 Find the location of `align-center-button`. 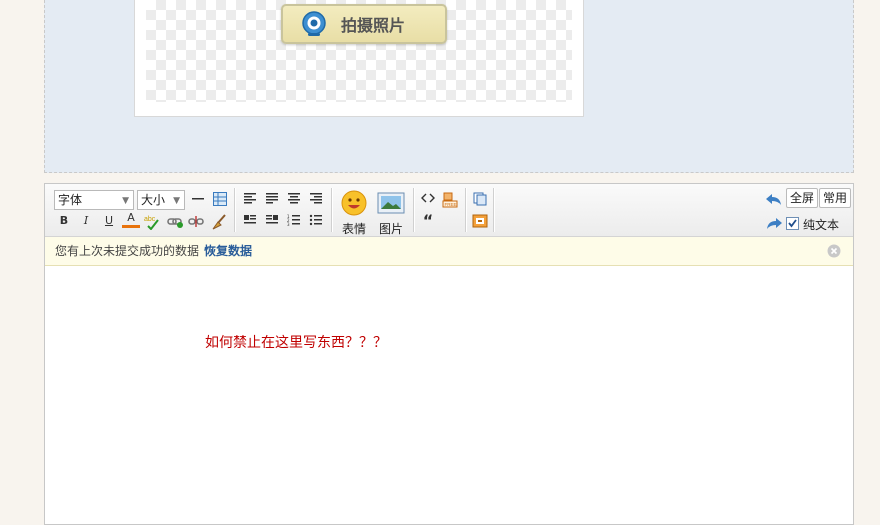

align-center-button is located at coordinates (294, 199).